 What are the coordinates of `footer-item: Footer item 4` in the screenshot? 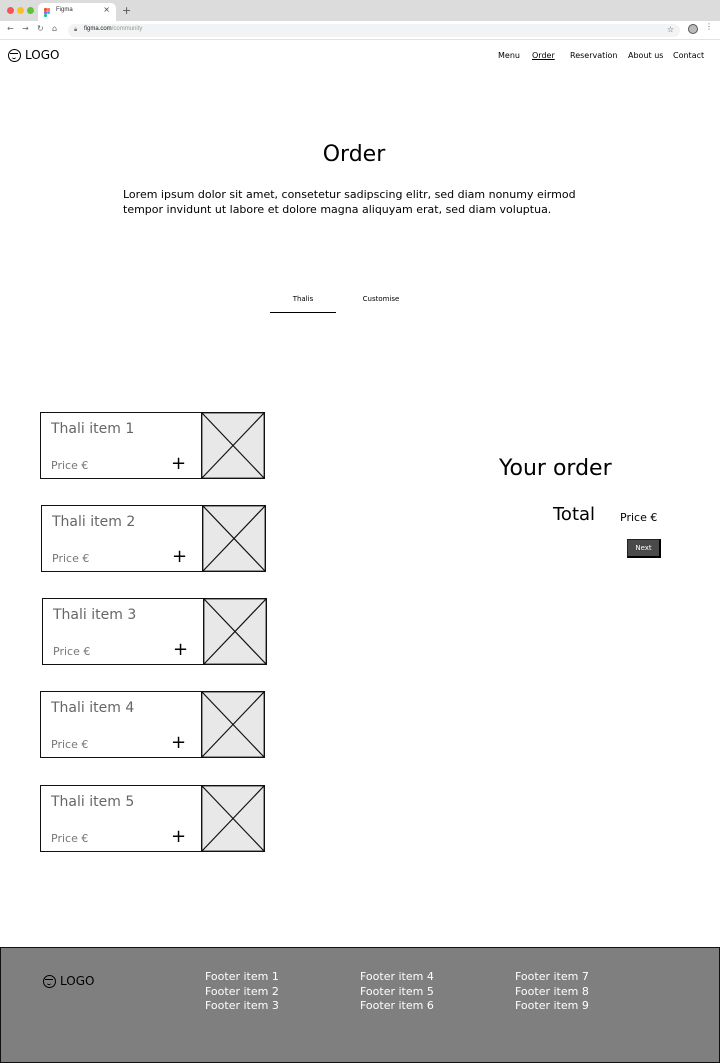 It's located at (397, 977).